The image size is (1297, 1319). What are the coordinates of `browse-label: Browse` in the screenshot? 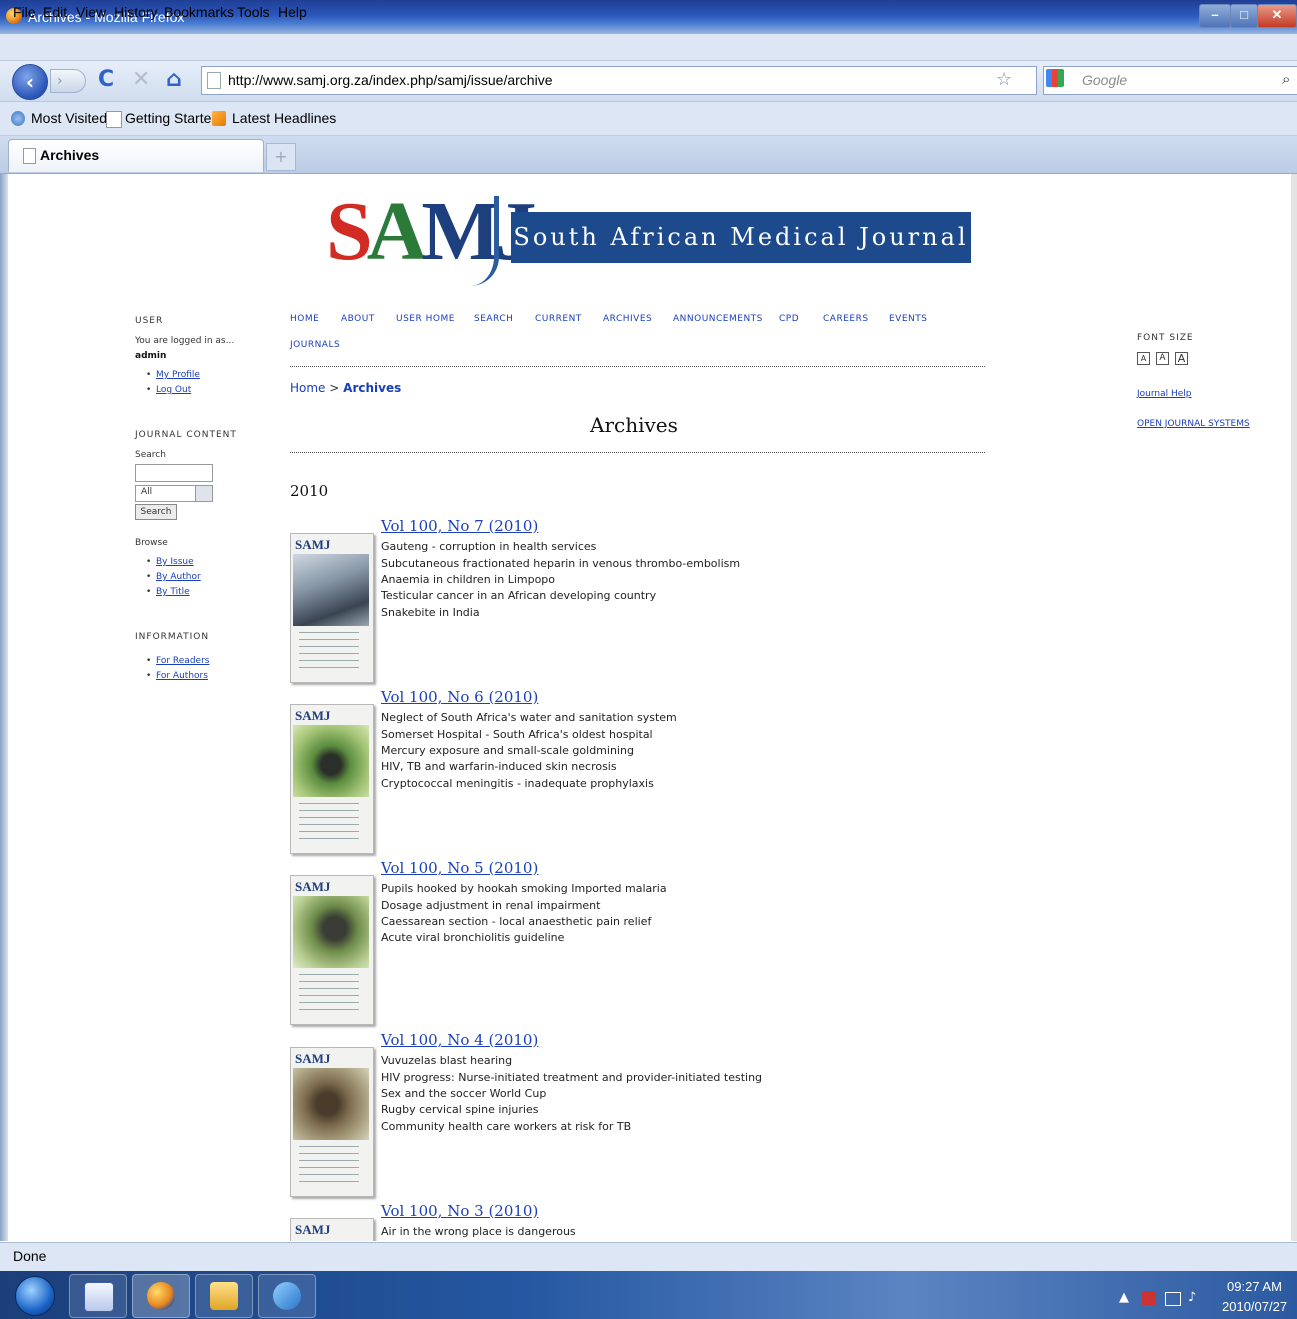 It's located at (151, 543).